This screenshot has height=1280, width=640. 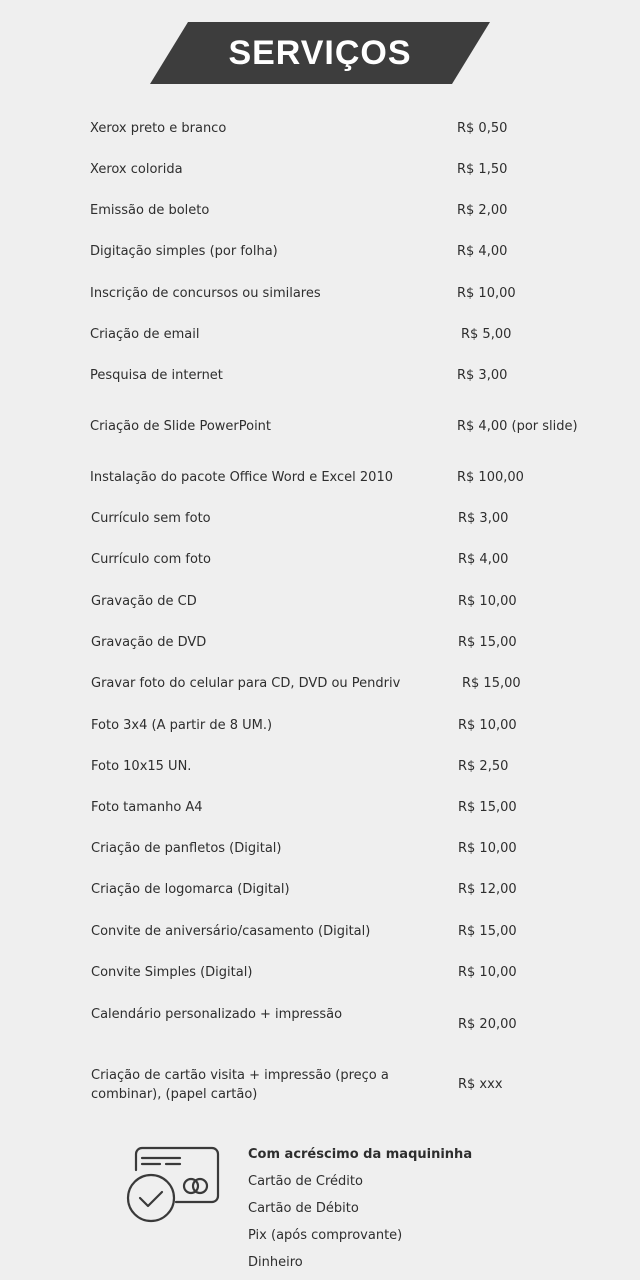 I want to click on payment-heading: Com acréscimo da maquininha, so click(x=360, y=1154).